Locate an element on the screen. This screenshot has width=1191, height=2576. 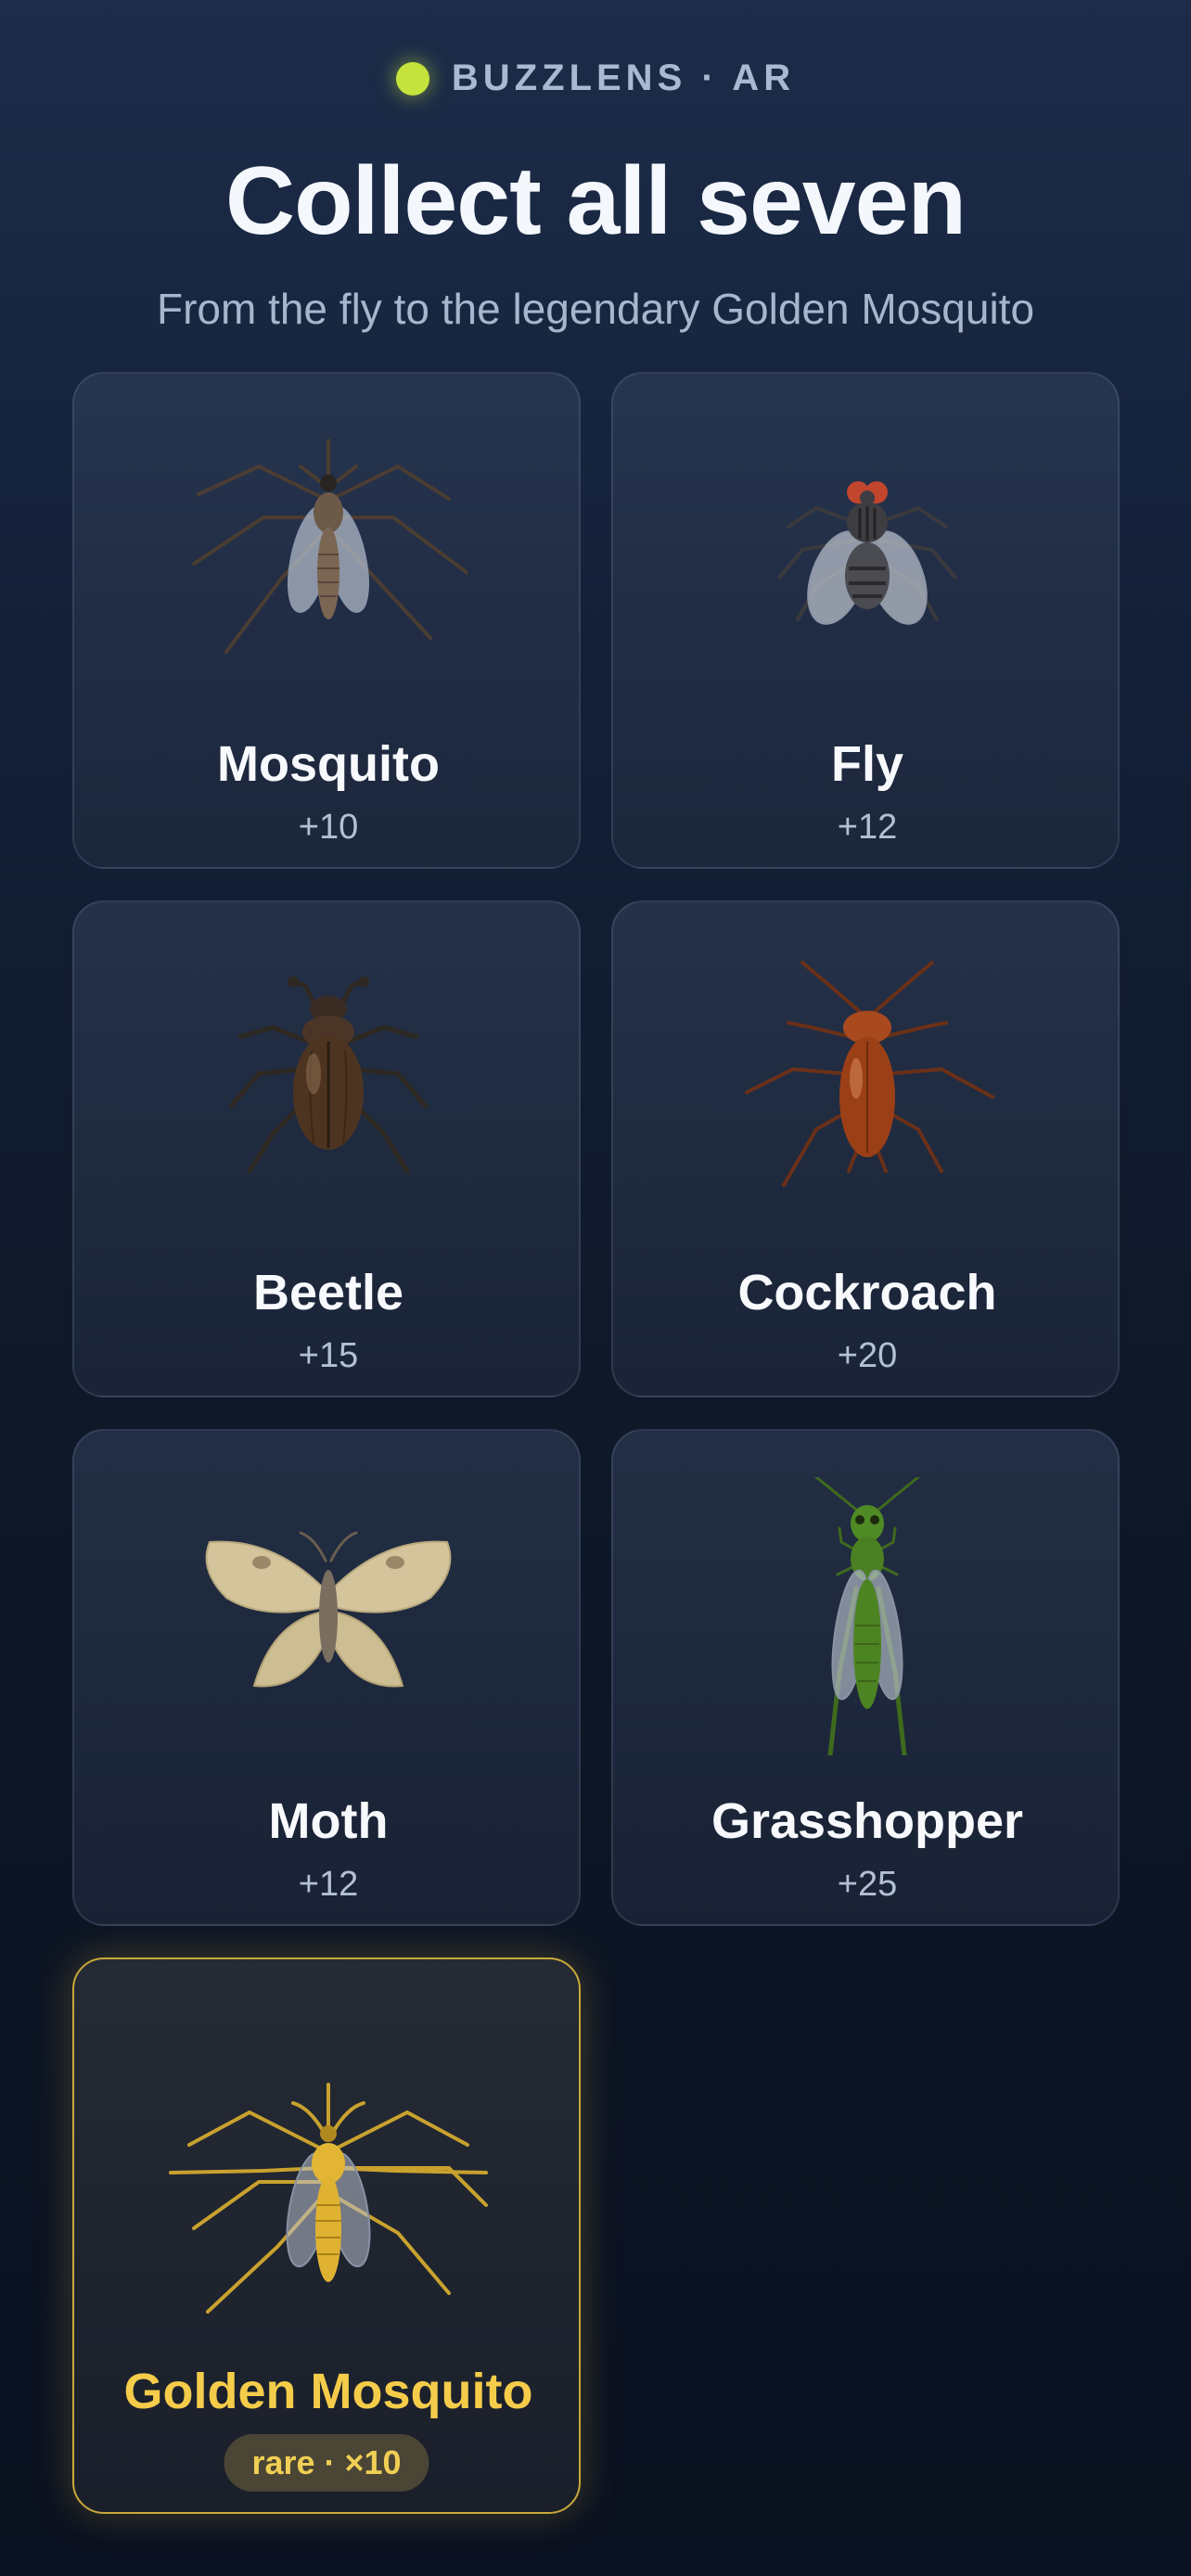
card-name: Grasshopper is located at coordinates (868, 1821).